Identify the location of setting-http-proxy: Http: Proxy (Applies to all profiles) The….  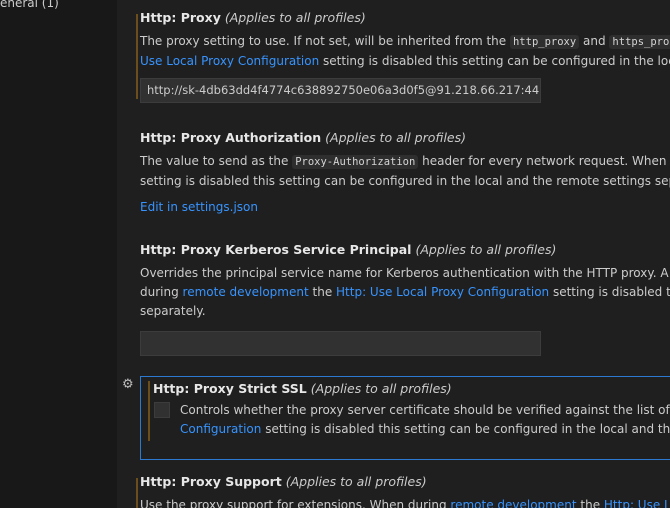
(403, 56).